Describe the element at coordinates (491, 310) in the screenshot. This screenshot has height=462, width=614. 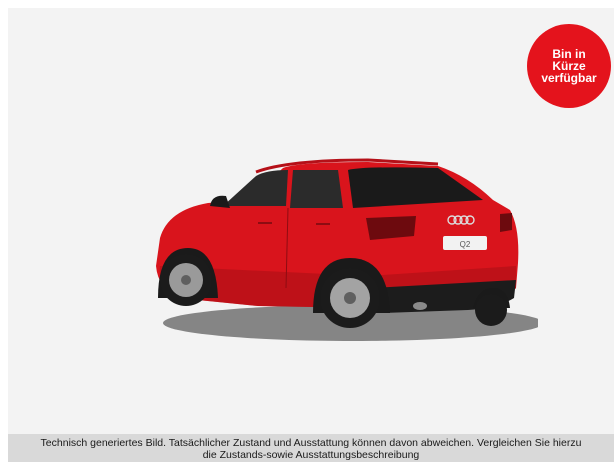
I see `wheel-rear-far` at that location.